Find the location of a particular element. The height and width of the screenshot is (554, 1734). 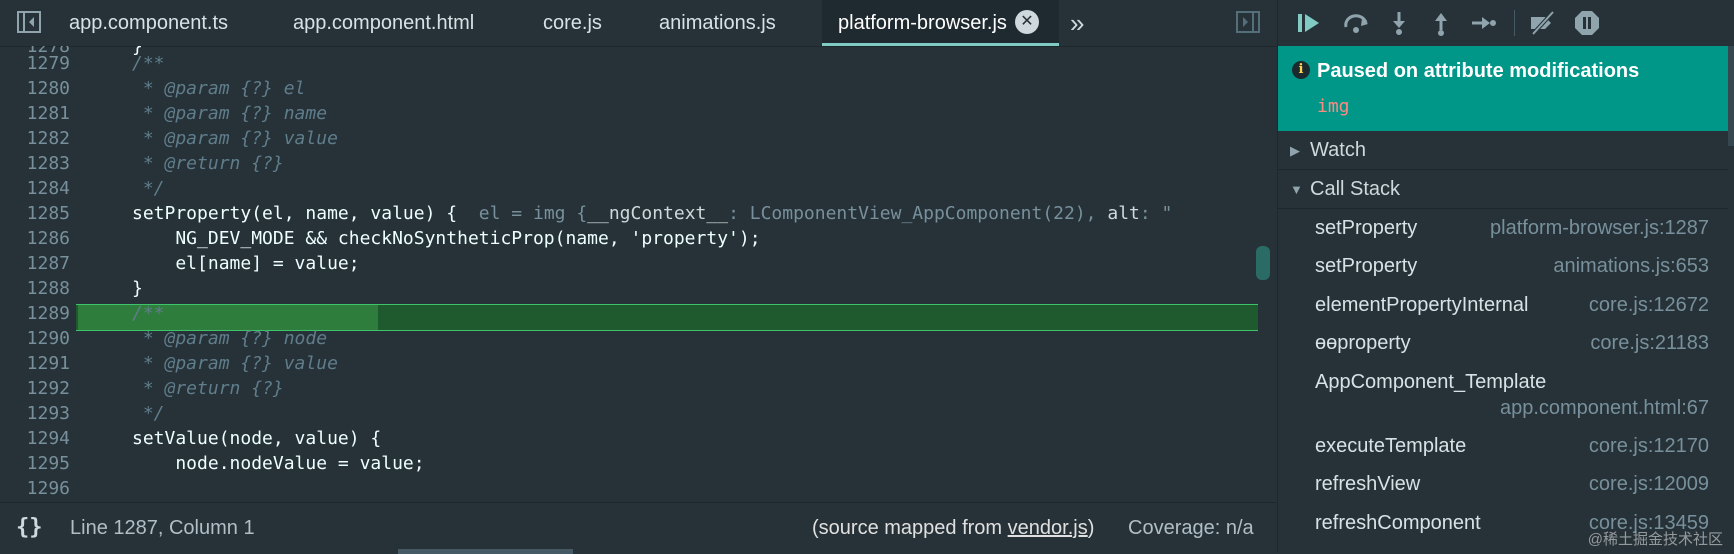

expand-triangle-icon: ▶ is located at coordinates (1295, 150).